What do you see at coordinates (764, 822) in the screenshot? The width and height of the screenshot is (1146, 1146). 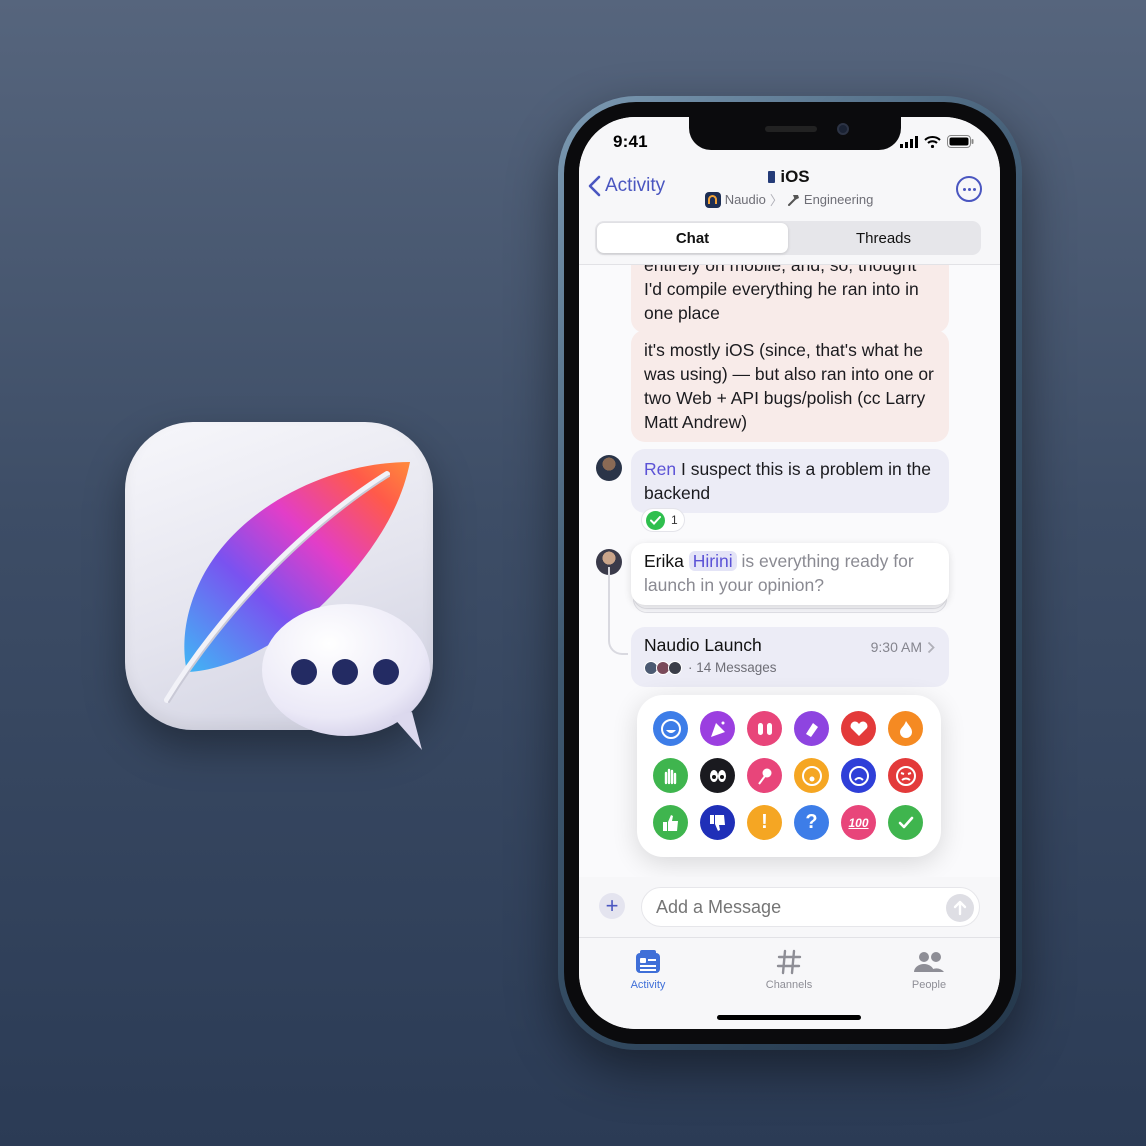 I see `exclamation-icon: !` at bounding box center [764, 822].